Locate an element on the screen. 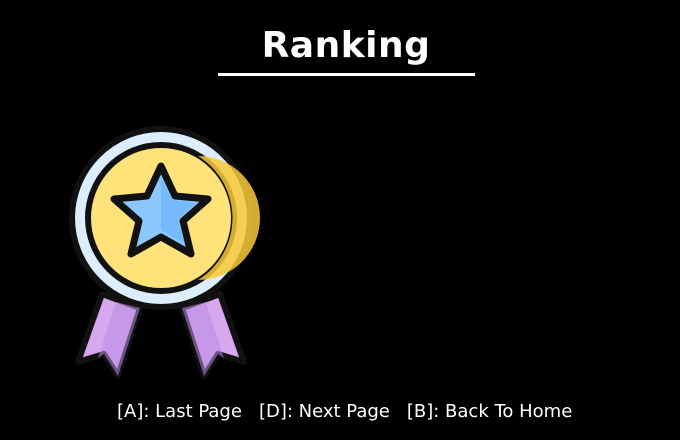 Image resolution: width=680 pixels, height=440 pixels. back-home-hint: [B]: Back To Home is located at coordinates (489, 411).